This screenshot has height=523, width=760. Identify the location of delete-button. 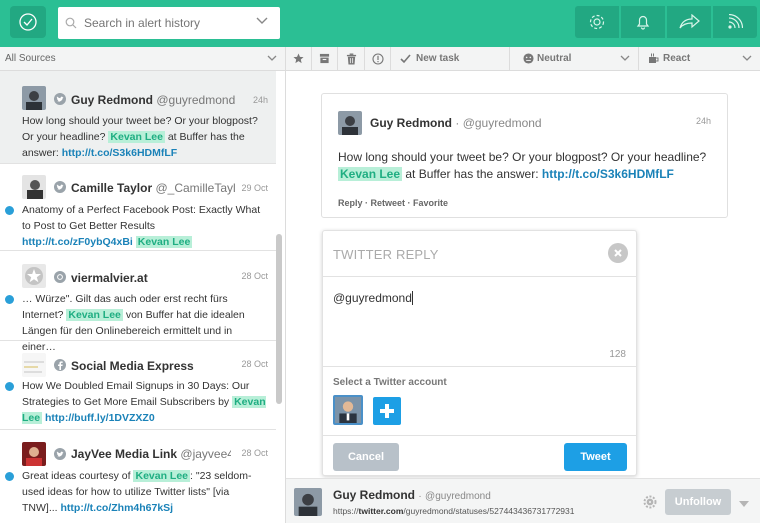
(351, 58).